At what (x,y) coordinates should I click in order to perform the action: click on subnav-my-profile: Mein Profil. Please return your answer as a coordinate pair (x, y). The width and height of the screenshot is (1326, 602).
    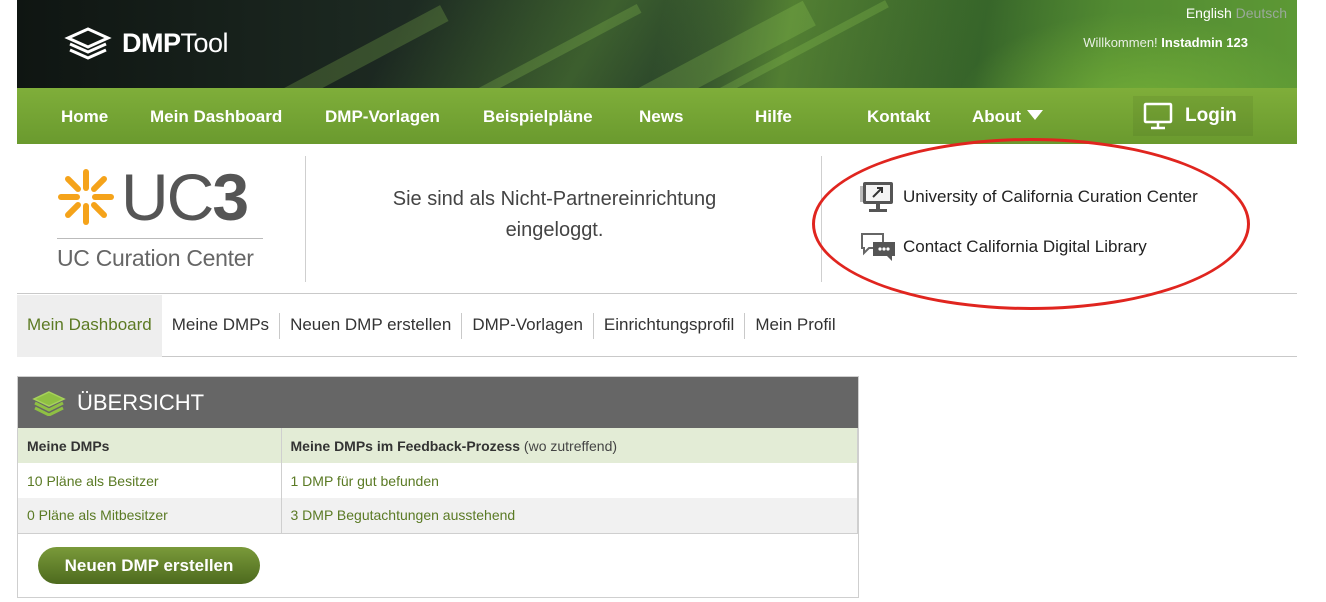
    Looking at the image, I should click on (795, 326).